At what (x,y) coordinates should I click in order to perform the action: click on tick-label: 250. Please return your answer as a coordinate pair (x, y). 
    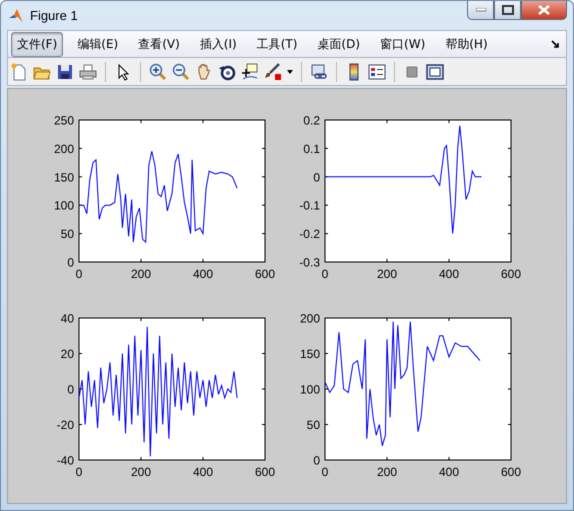
    Looking at the image, I should click on (64, 121).